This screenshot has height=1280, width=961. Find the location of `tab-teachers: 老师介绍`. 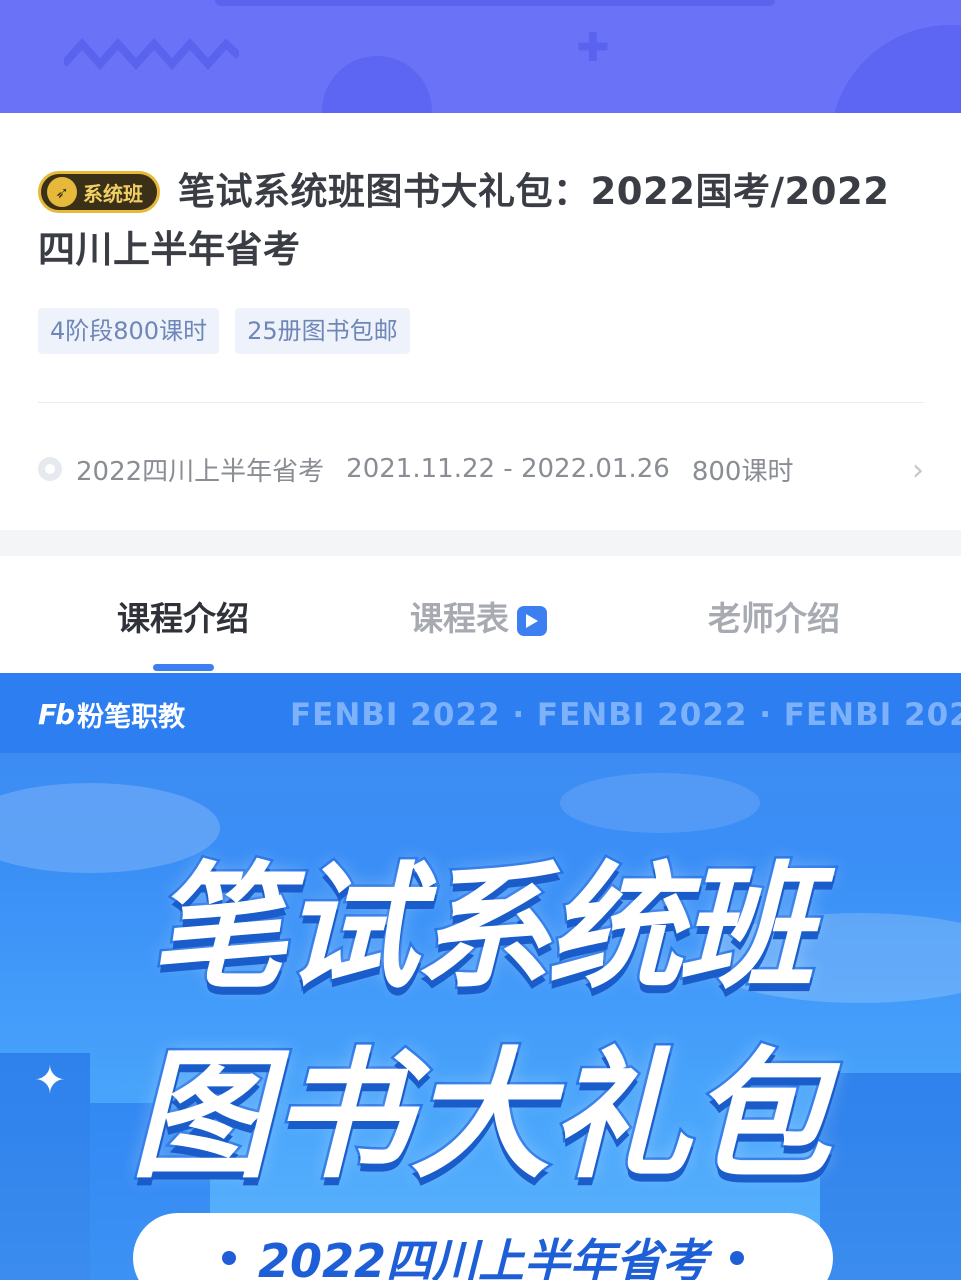

tab-teachers: 老师介绍 is located at coordinates (774, 616).